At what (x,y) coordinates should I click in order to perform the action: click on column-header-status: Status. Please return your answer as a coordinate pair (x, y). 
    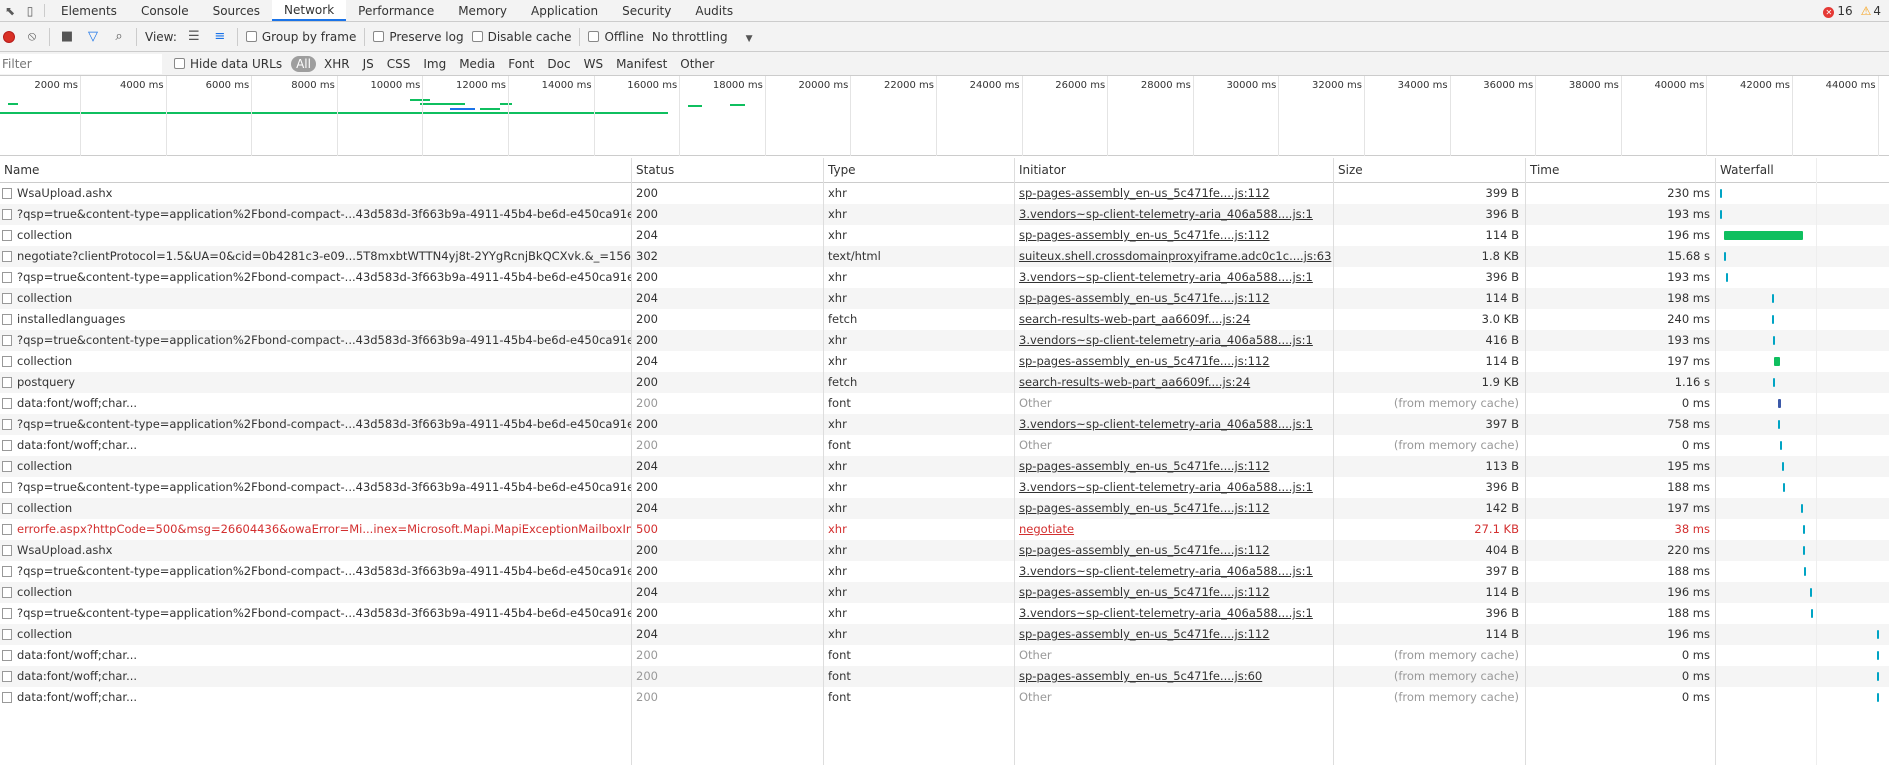
    Looking at the image, I should click on (653, 170).